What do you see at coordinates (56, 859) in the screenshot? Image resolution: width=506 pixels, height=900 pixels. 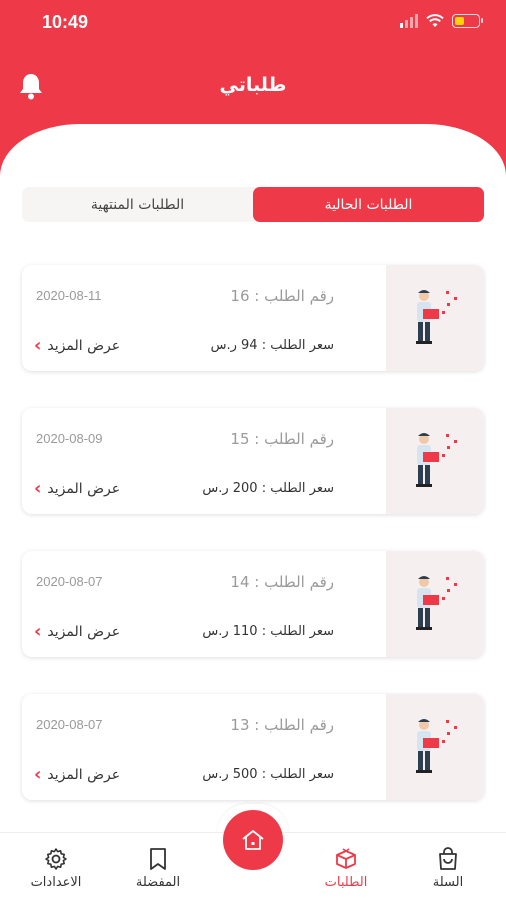 I see `gear-icon` at bounding box center [56, 859].